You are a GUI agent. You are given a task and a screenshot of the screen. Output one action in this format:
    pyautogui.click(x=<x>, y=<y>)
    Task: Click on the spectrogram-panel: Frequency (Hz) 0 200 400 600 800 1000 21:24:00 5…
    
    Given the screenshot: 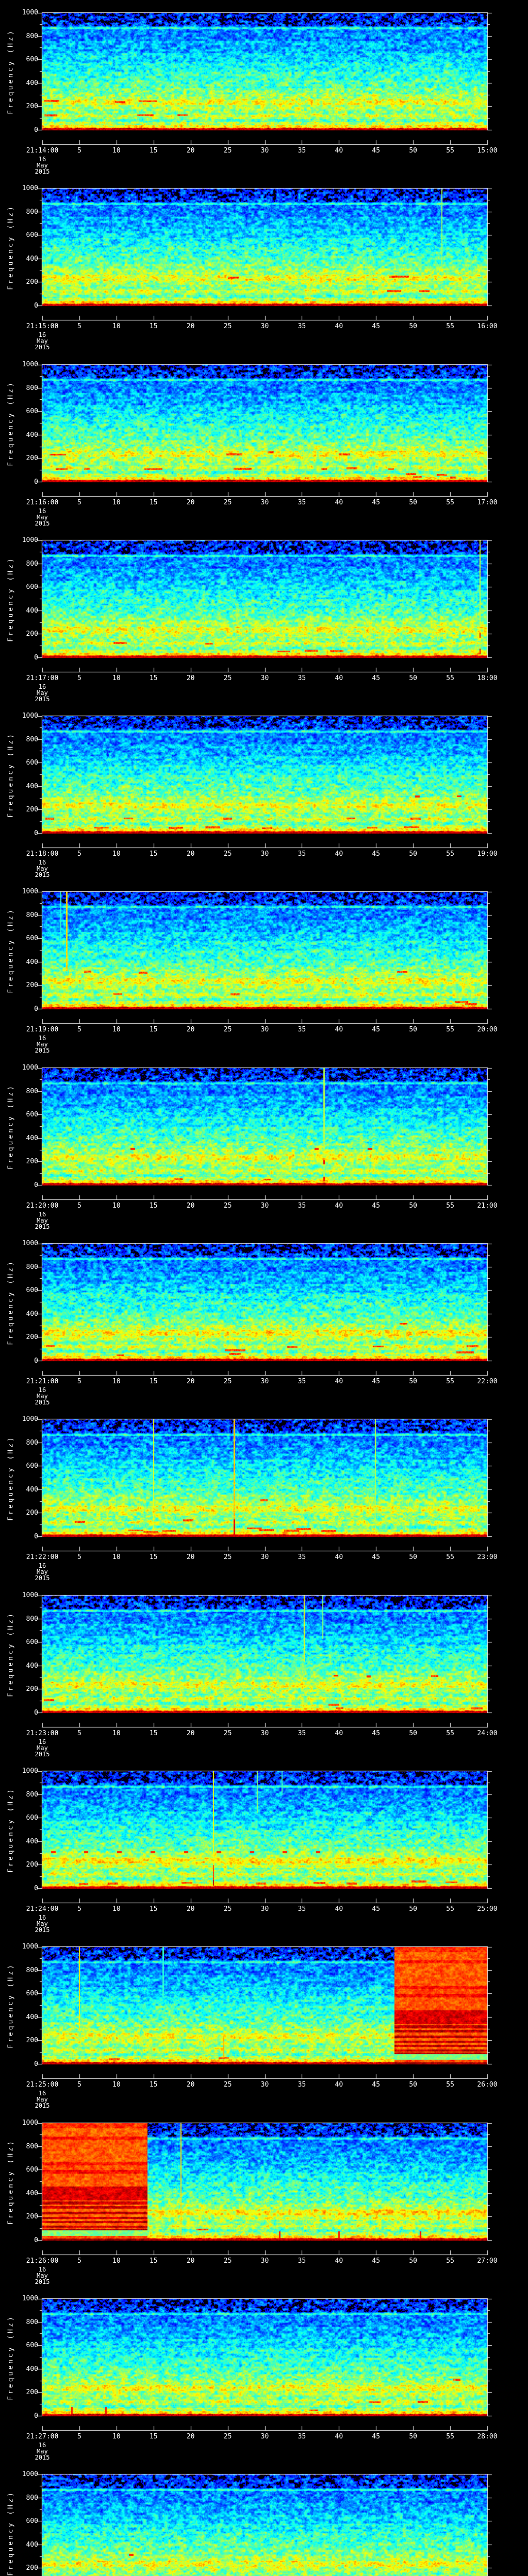 What is the action you would take?
    pyautogui.click(x=264, y=1846)
    